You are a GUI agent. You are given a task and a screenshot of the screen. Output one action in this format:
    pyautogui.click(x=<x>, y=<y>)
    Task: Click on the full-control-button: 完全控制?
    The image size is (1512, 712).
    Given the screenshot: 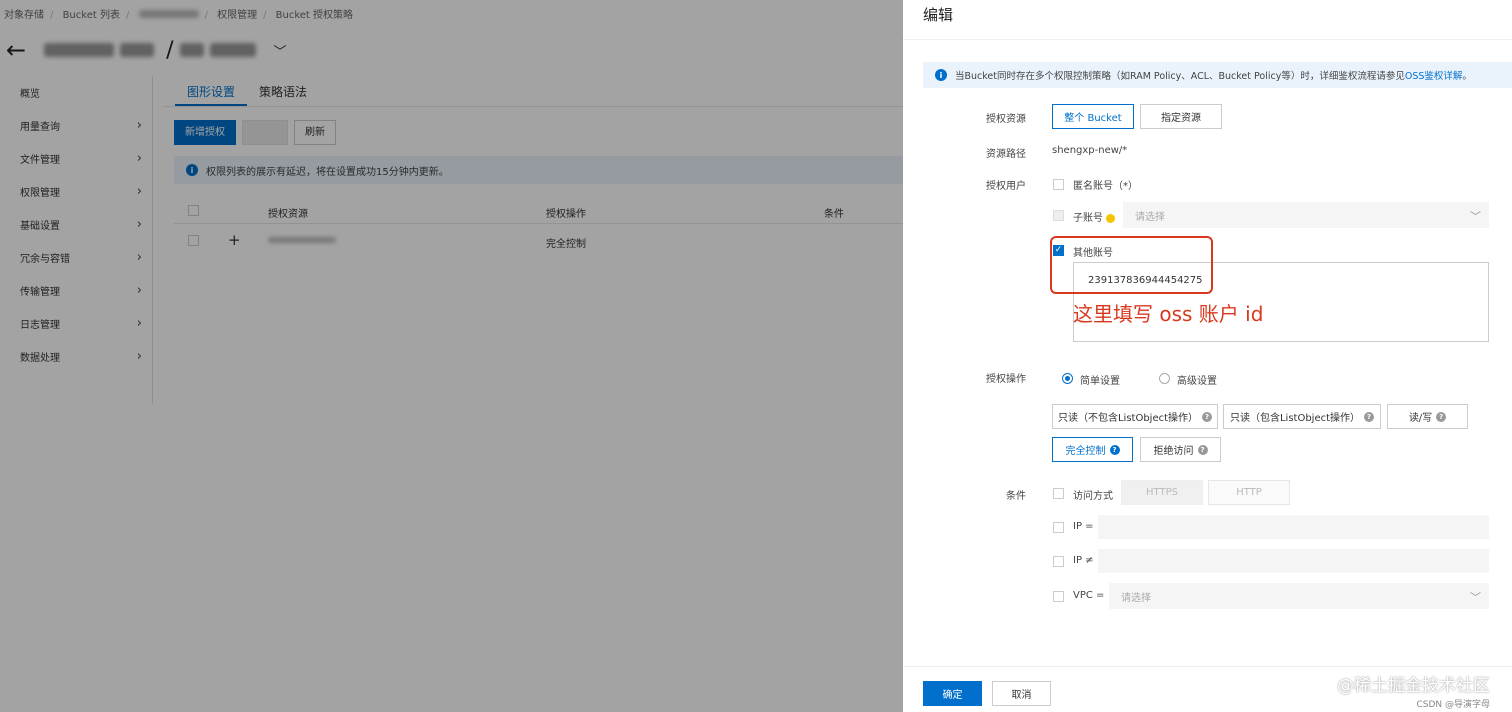 What is the action you would take?
    pyautogui.click(x=1092, y=449)
    